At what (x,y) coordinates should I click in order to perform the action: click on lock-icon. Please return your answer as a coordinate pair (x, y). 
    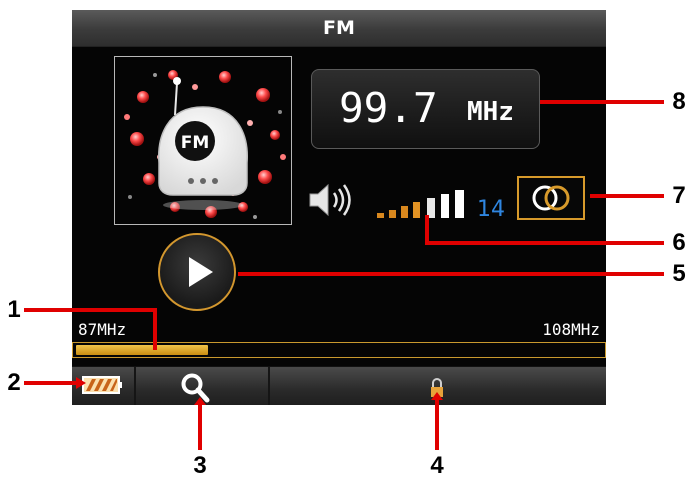
    Looking at the image, I should click on (437, 387).